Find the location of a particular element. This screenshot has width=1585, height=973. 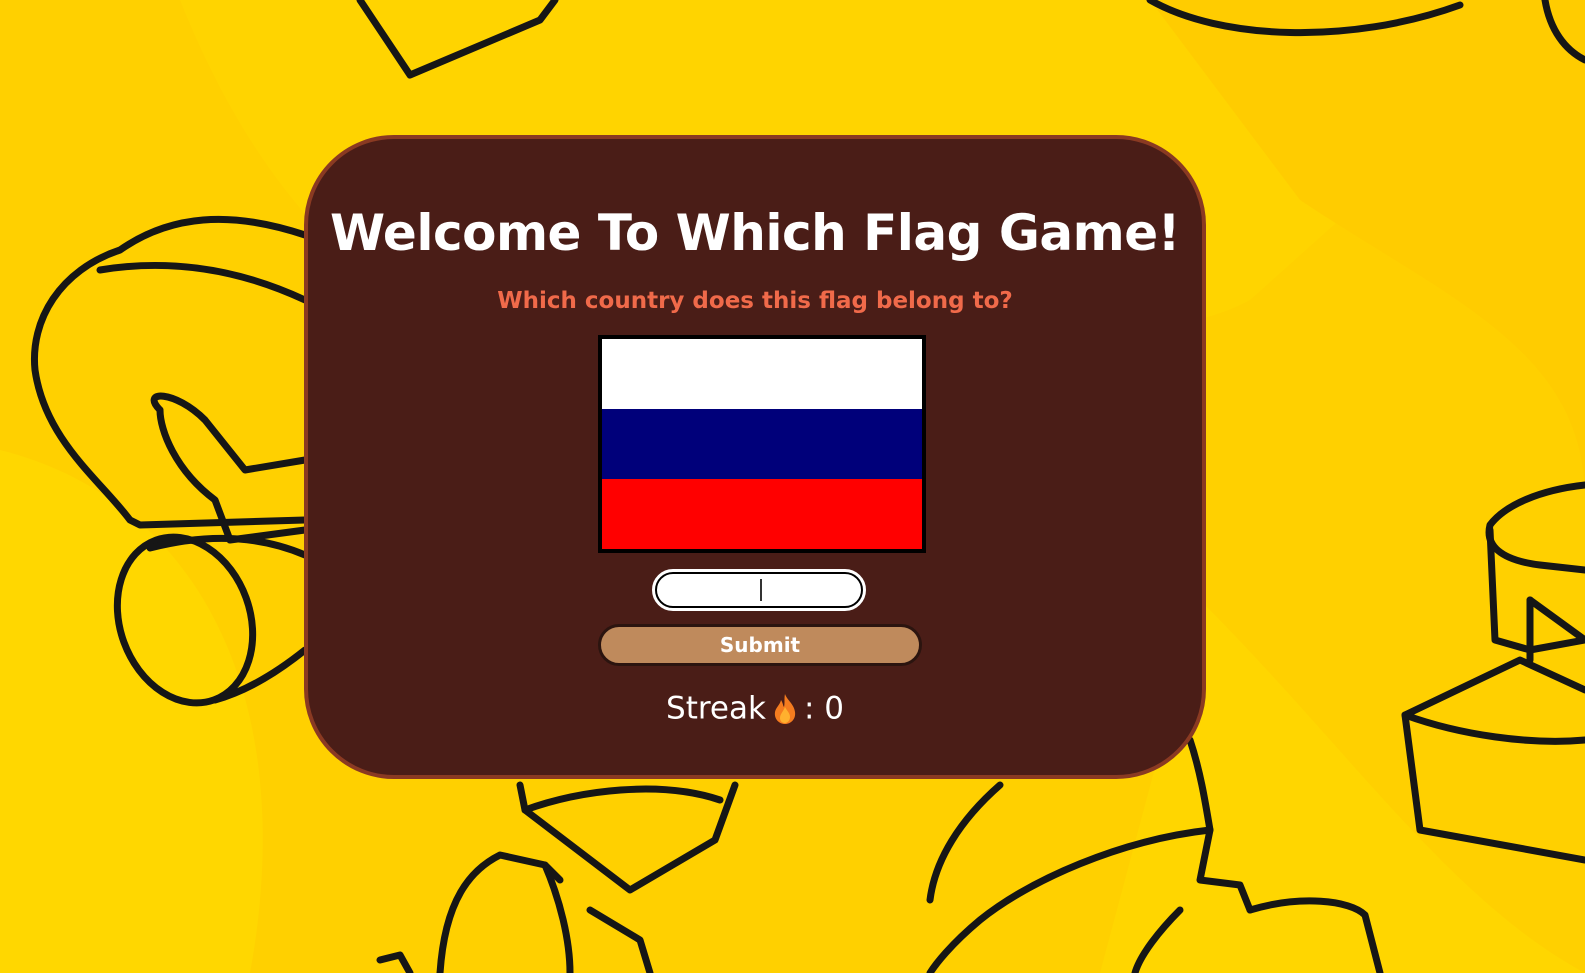

question-text: Which country does this flag belong to? is located at coordinates (755, 301).